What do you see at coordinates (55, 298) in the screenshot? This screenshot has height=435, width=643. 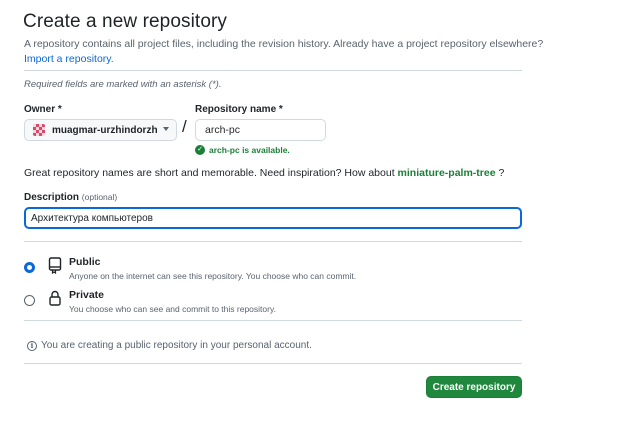 I see `lock-icon` at bounding box center [55, 298].